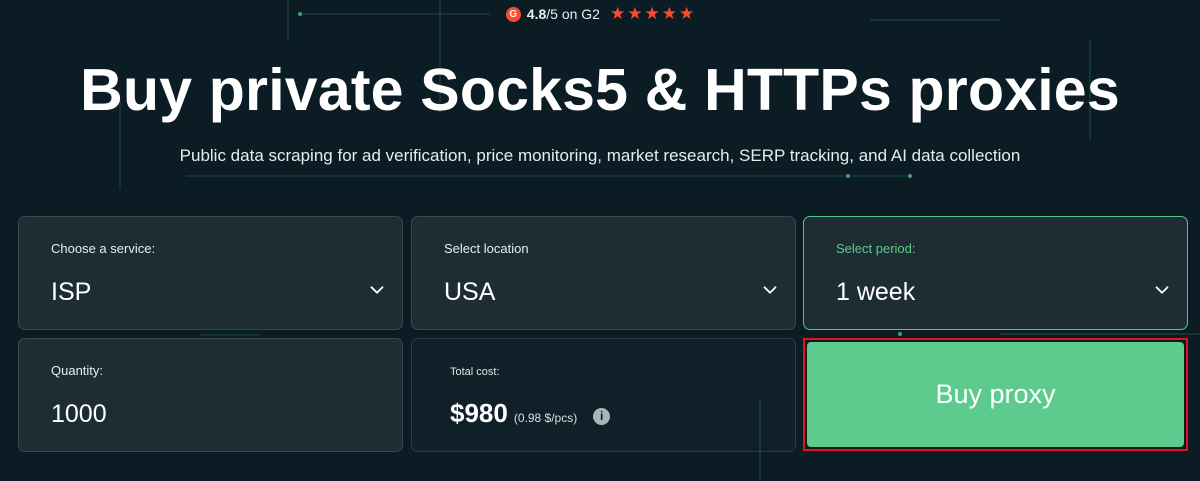 This screenshot has height=481, width=1200. What do you see at coordinates (513, 14) in the screenshot?
I see `g2-logo-icon: G` at bounding box center [513, 14].